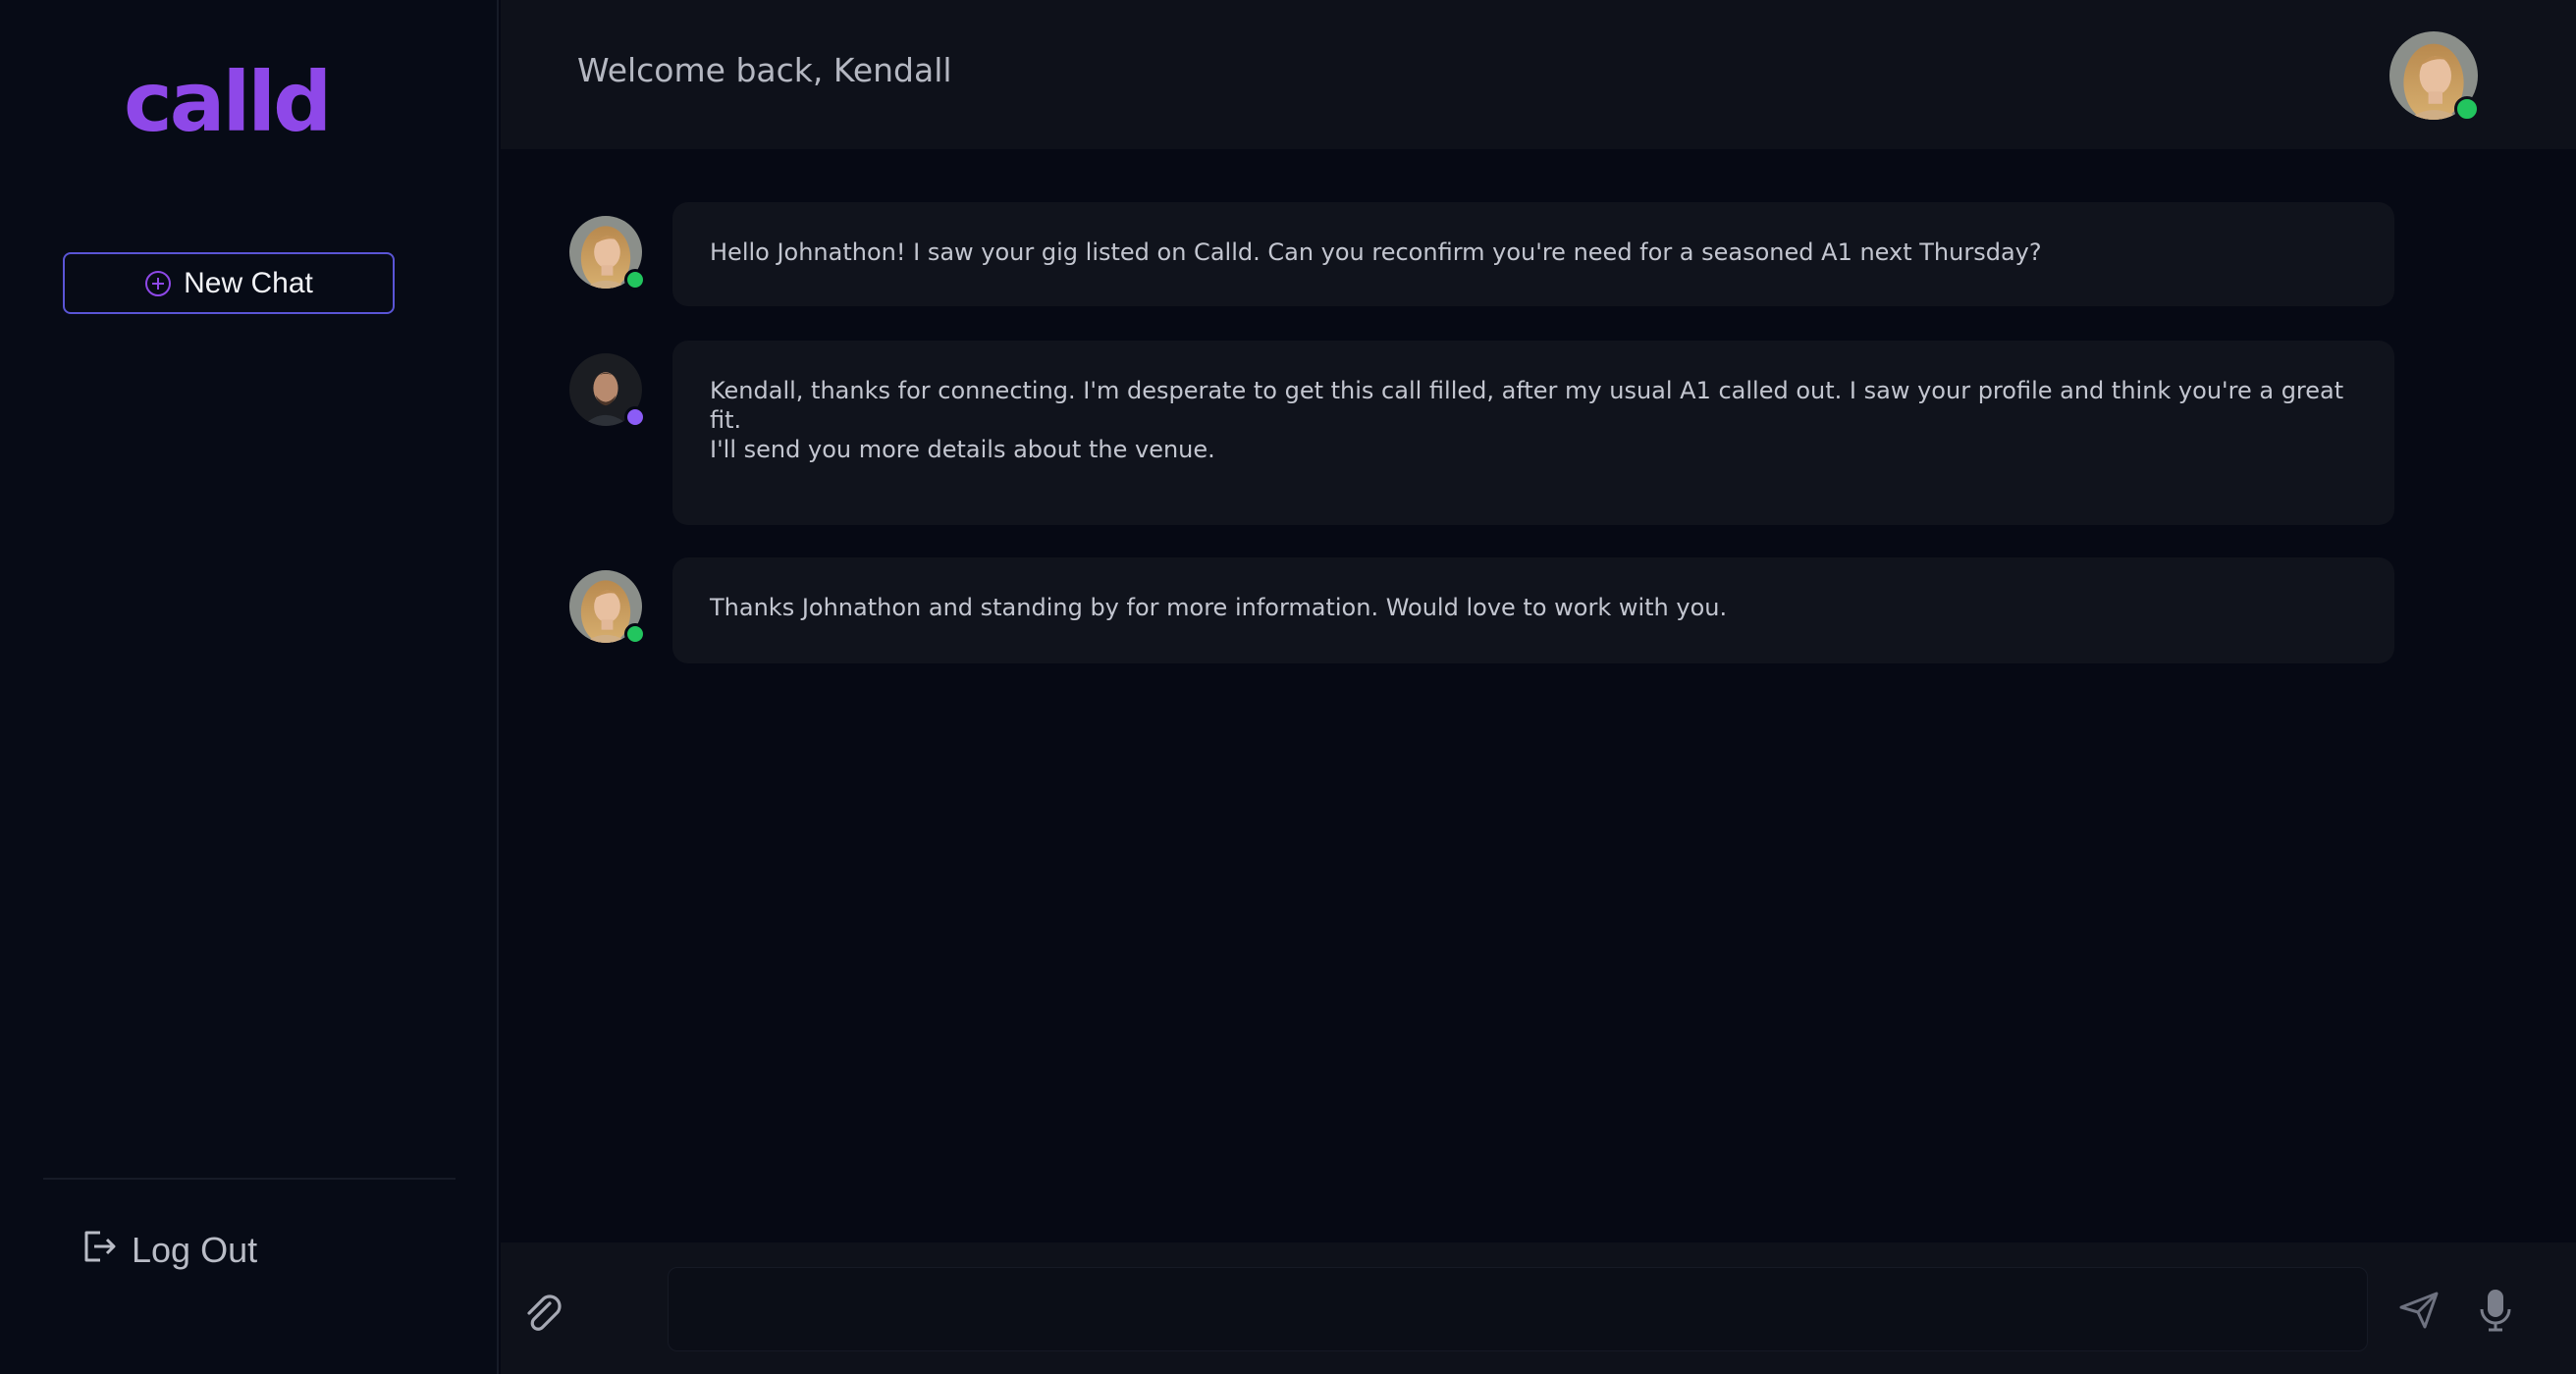  What do you see at coordinates (249, 1179) in the screenshot?
I see `sidebar-divider` at bounding box center [249, 1179].